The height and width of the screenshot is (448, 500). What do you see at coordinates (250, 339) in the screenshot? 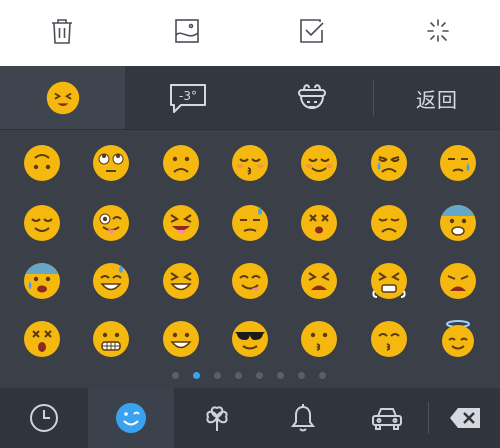
I see `emoji-sunglasses-face` at bounding box center [250, 339].